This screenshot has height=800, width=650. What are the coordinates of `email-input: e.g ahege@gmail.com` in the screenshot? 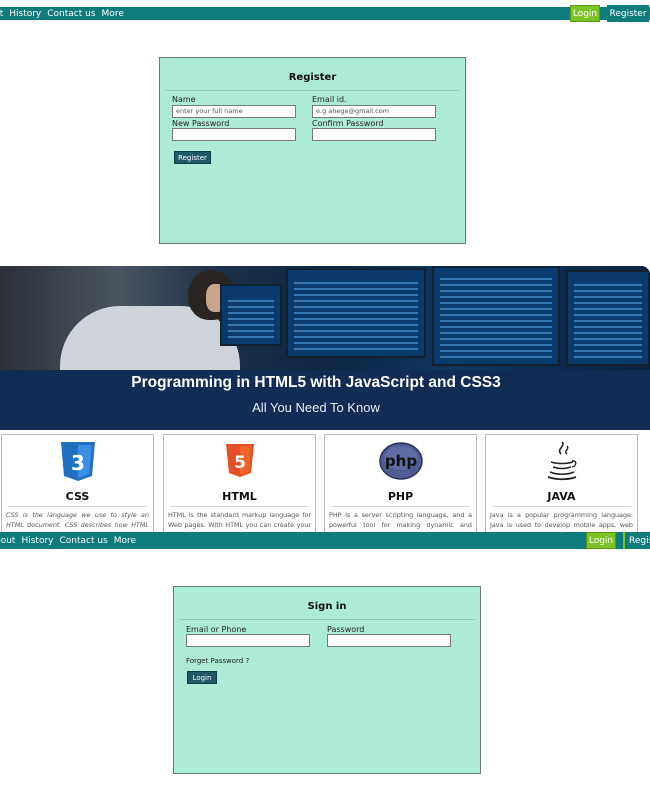 It's located at (374, 111).